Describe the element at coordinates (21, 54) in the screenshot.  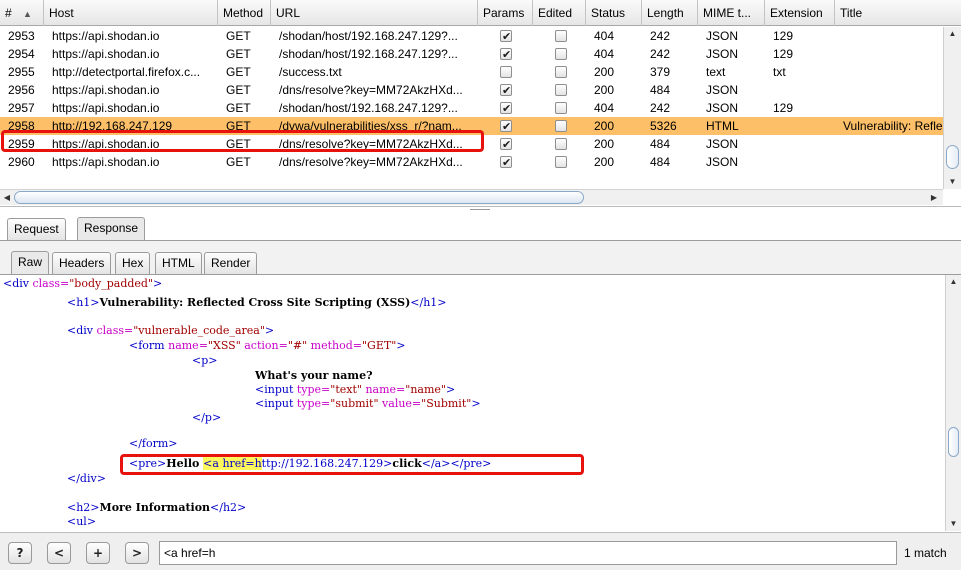
I see `cell-id: 2954` at that location.